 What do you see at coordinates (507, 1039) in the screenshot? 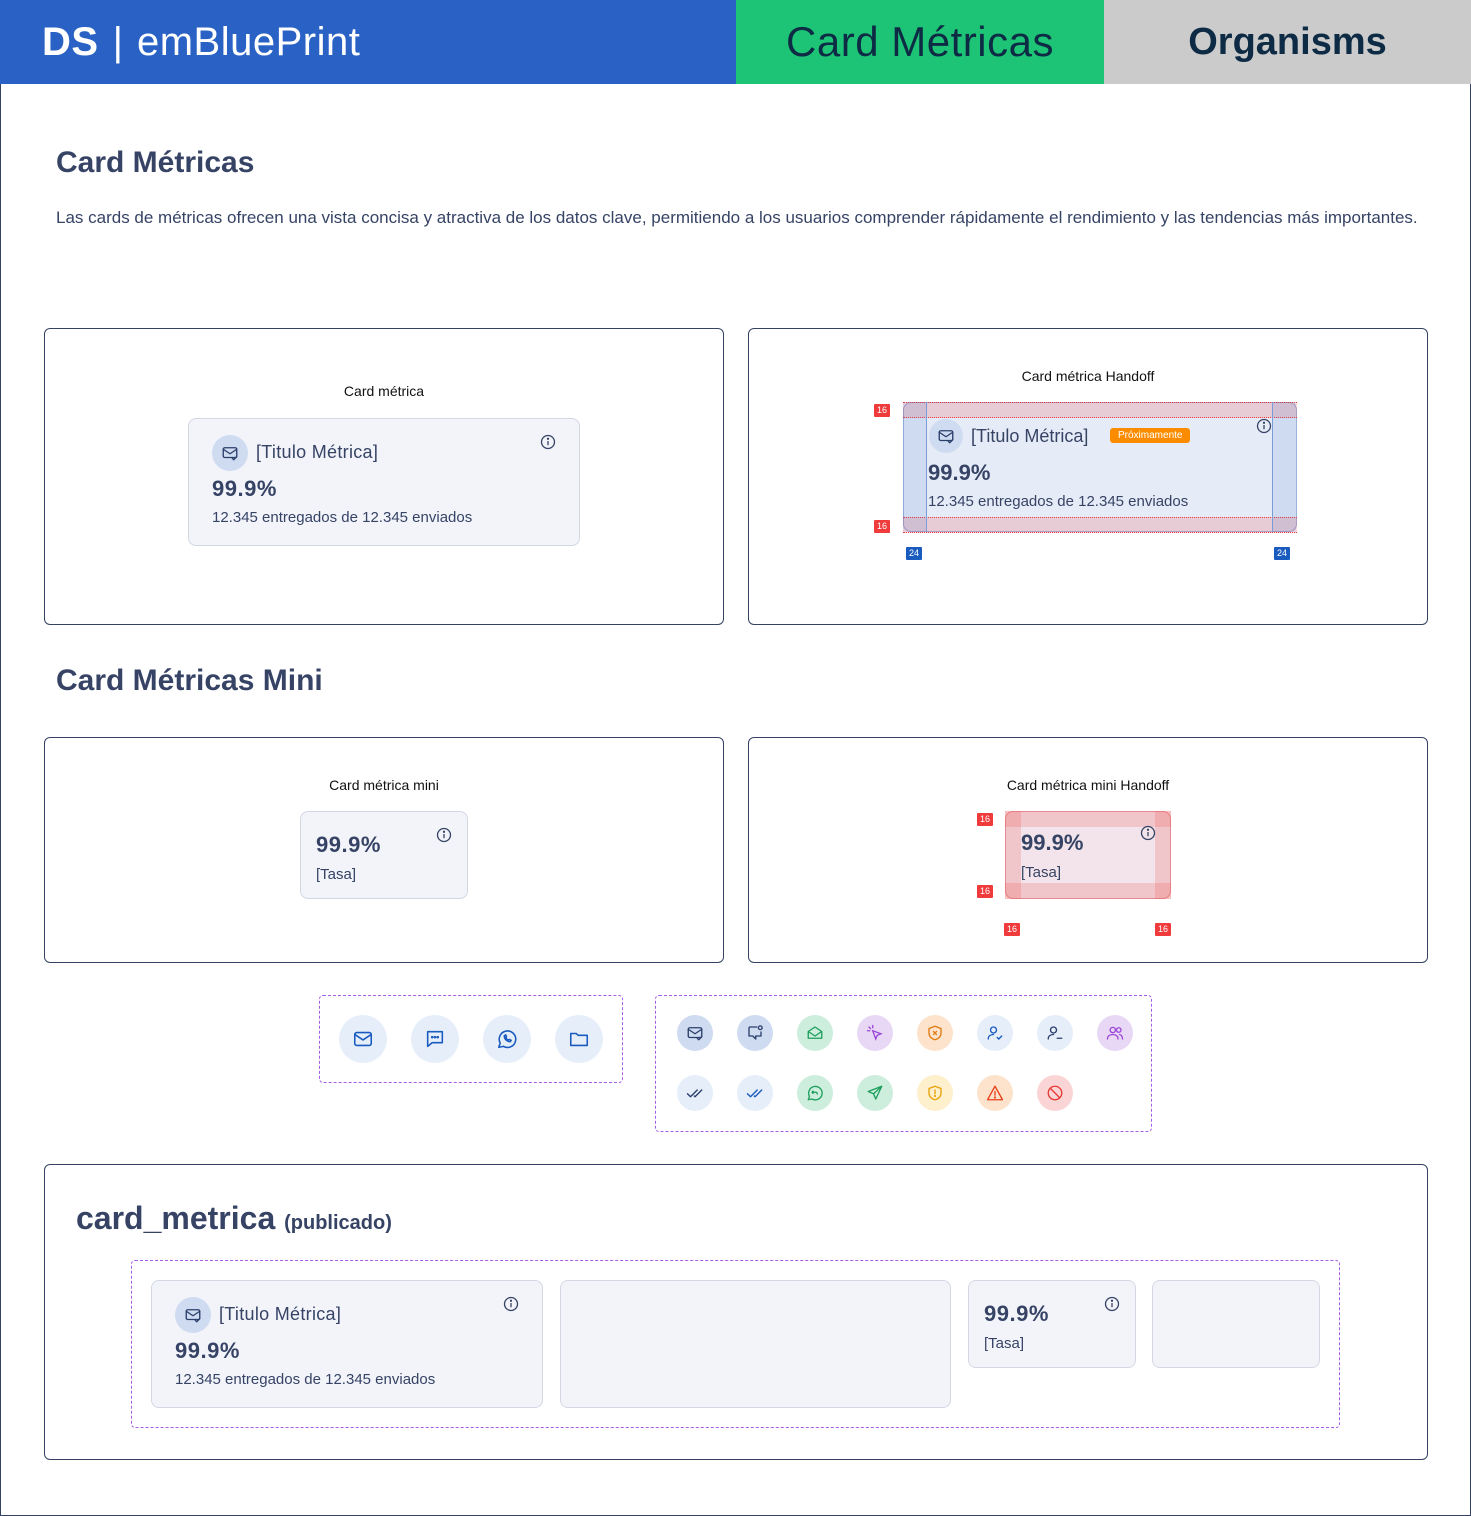
I see `whatsapp-icon` at bounding box center [507, 1039].